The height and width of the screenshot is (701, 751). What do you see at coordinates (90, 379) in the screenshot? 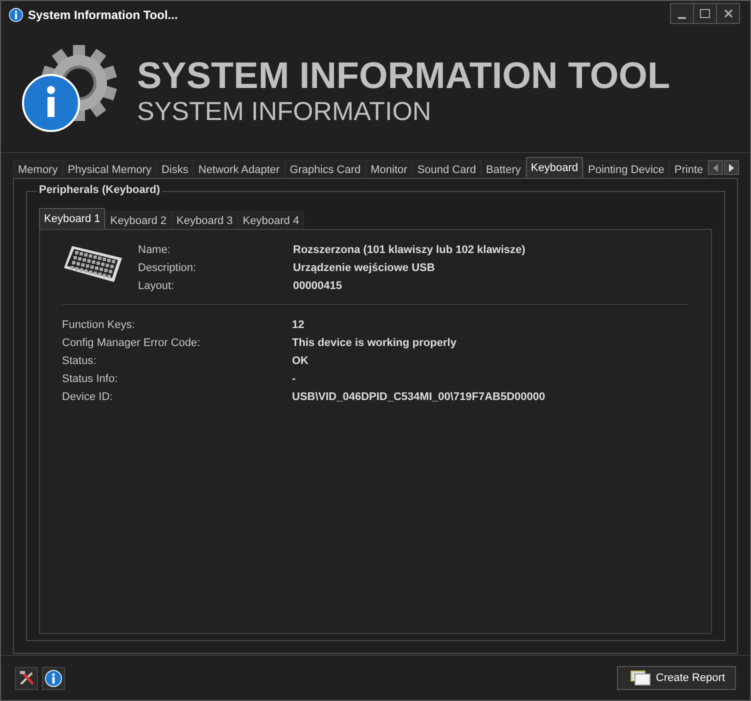
I see `field-label: Status Info:` at bounding box center [90, 379].